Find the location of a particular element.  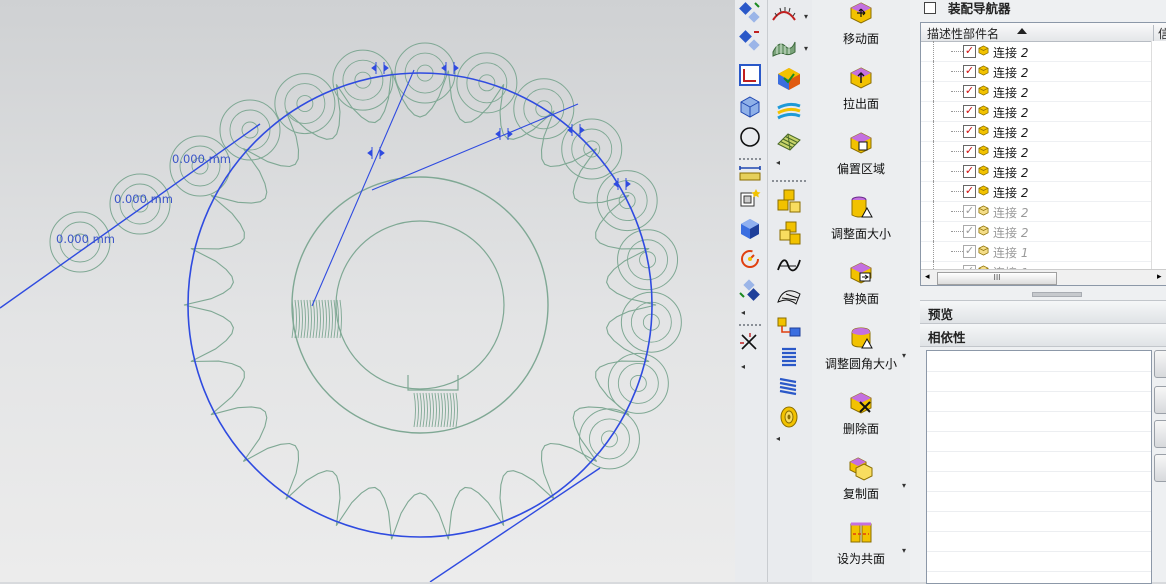

close-x-icon is located at coordinates (750, 343).